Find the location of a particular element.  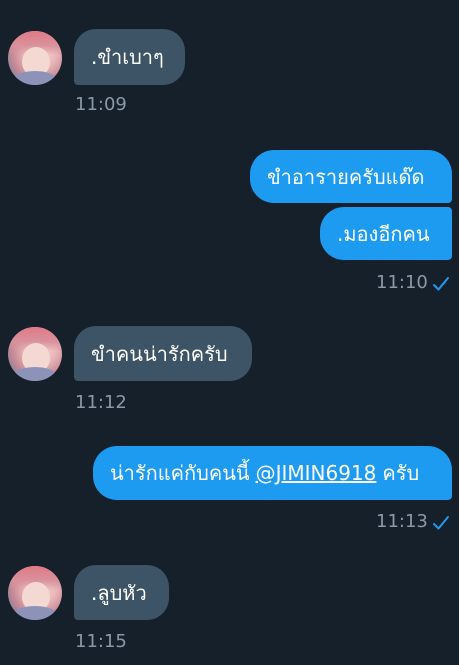

message-bubble-incoming: .ลูบหัว is located at coordinates (121, 592).